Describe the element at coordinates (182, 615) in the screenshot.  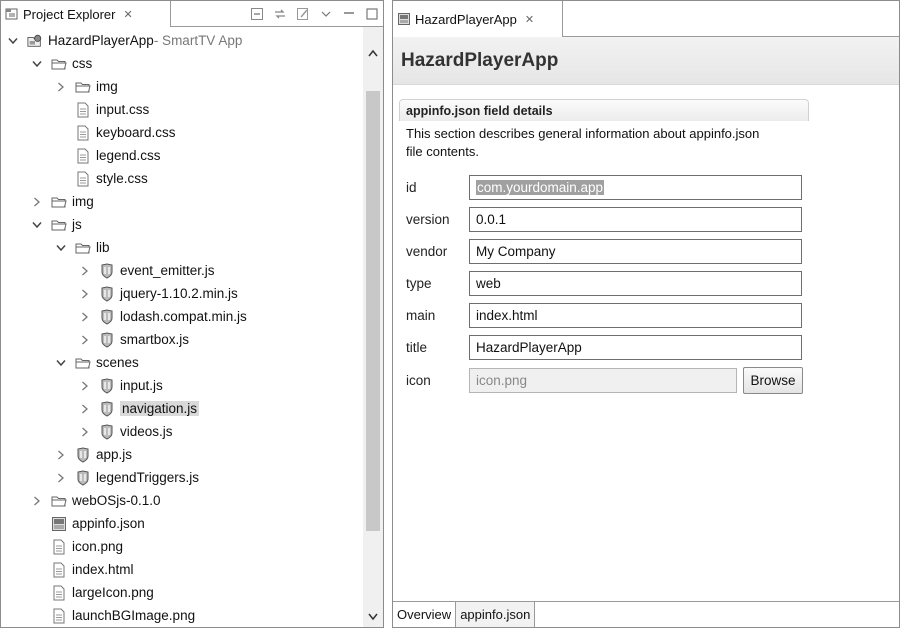
I see `tree-item: launchBGImage.png` at that location.